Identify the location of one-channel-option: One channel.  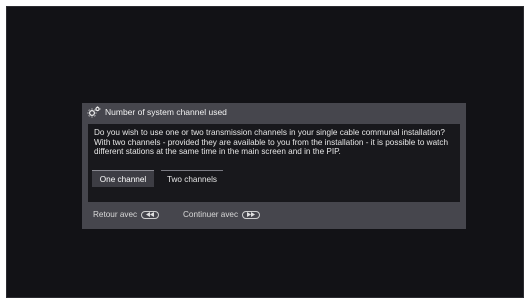
(123, 178).